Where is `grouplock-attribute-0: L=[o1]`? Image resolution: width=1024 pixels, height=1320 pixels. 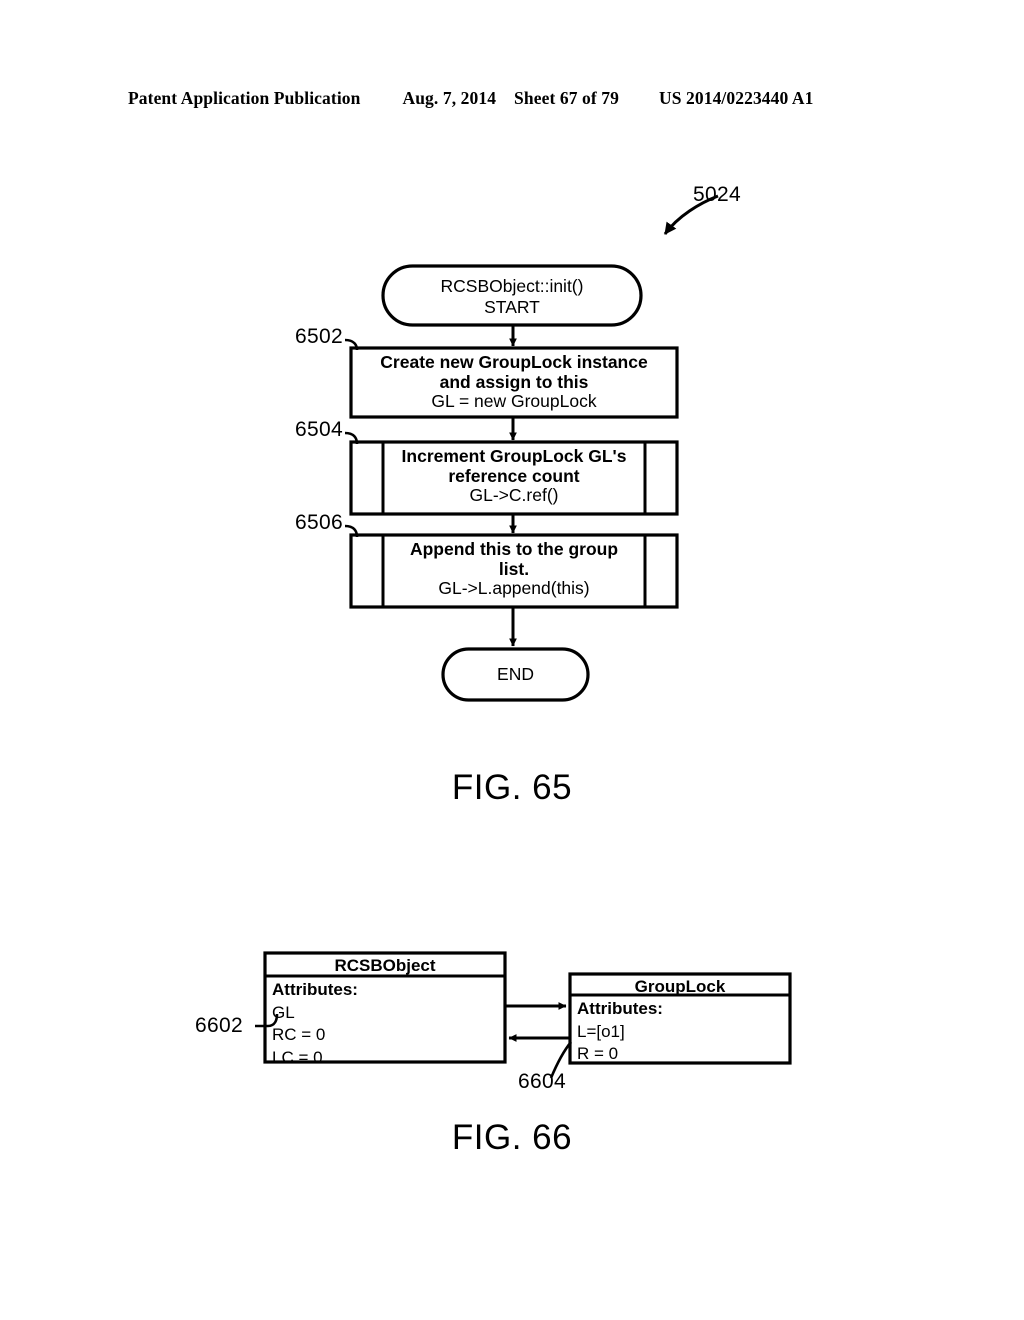
grouplock-attribute-0: L=[o1] is located at coordinates (601, 1031).